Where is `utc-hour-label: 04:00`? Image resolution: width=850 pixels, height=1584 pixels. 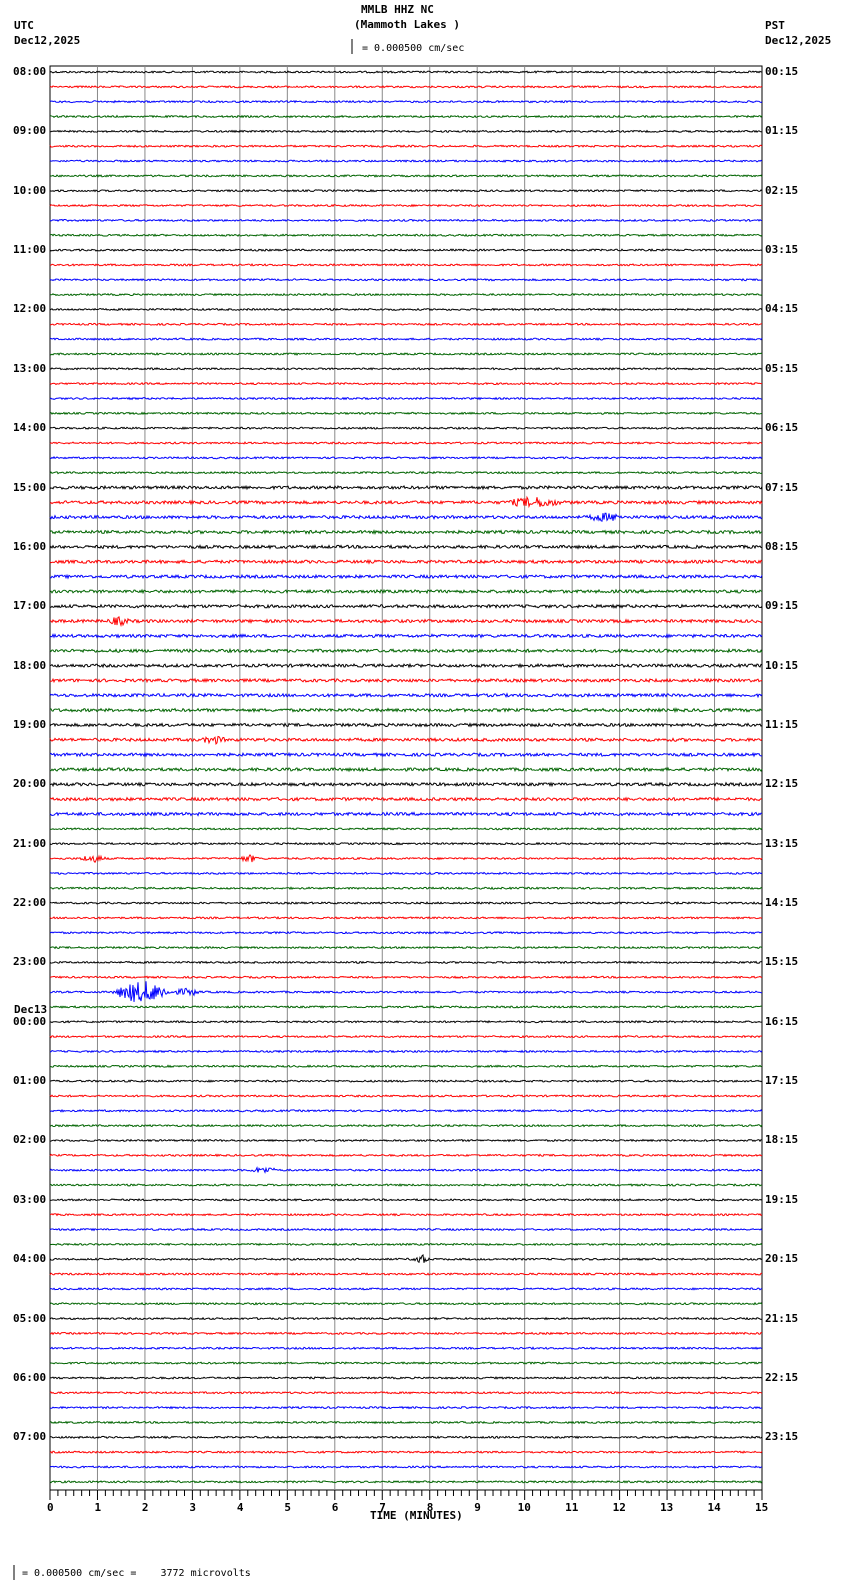 utc-hour-label: 04:00 is located at coordinates (30, 1259).